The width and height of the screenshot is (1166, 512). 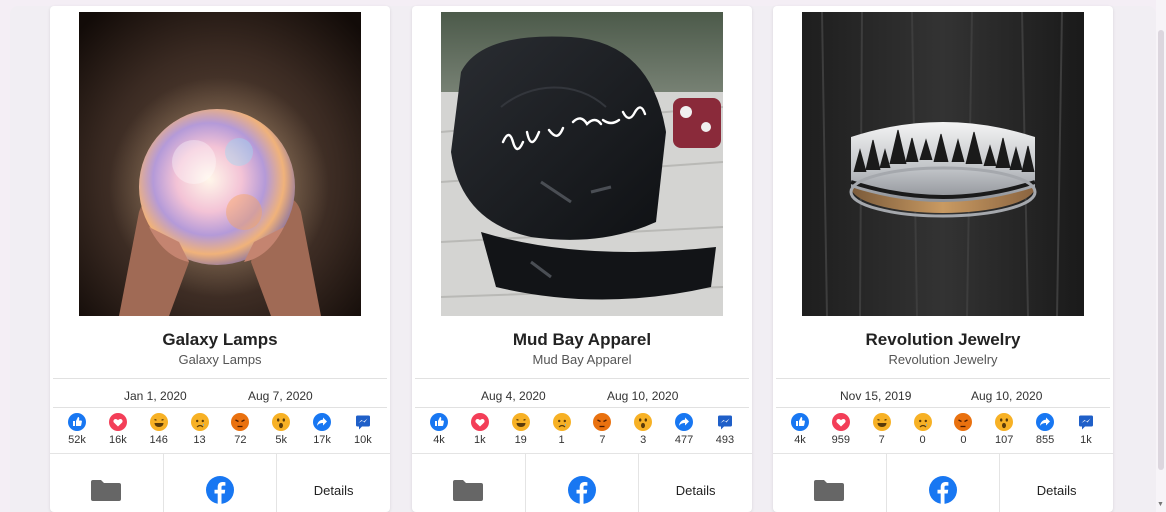 I want to click on reaction-sad: 13, so click(x=200, y=433).